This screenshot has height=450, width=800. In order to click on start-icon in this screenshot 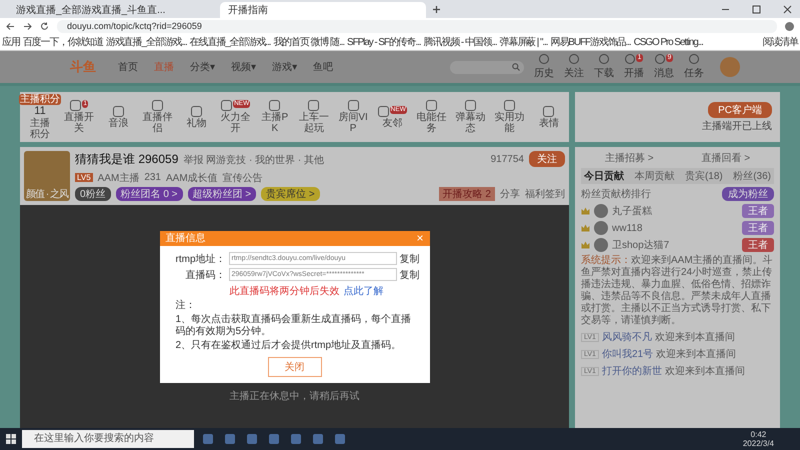, I will do `click(11, 439)`.